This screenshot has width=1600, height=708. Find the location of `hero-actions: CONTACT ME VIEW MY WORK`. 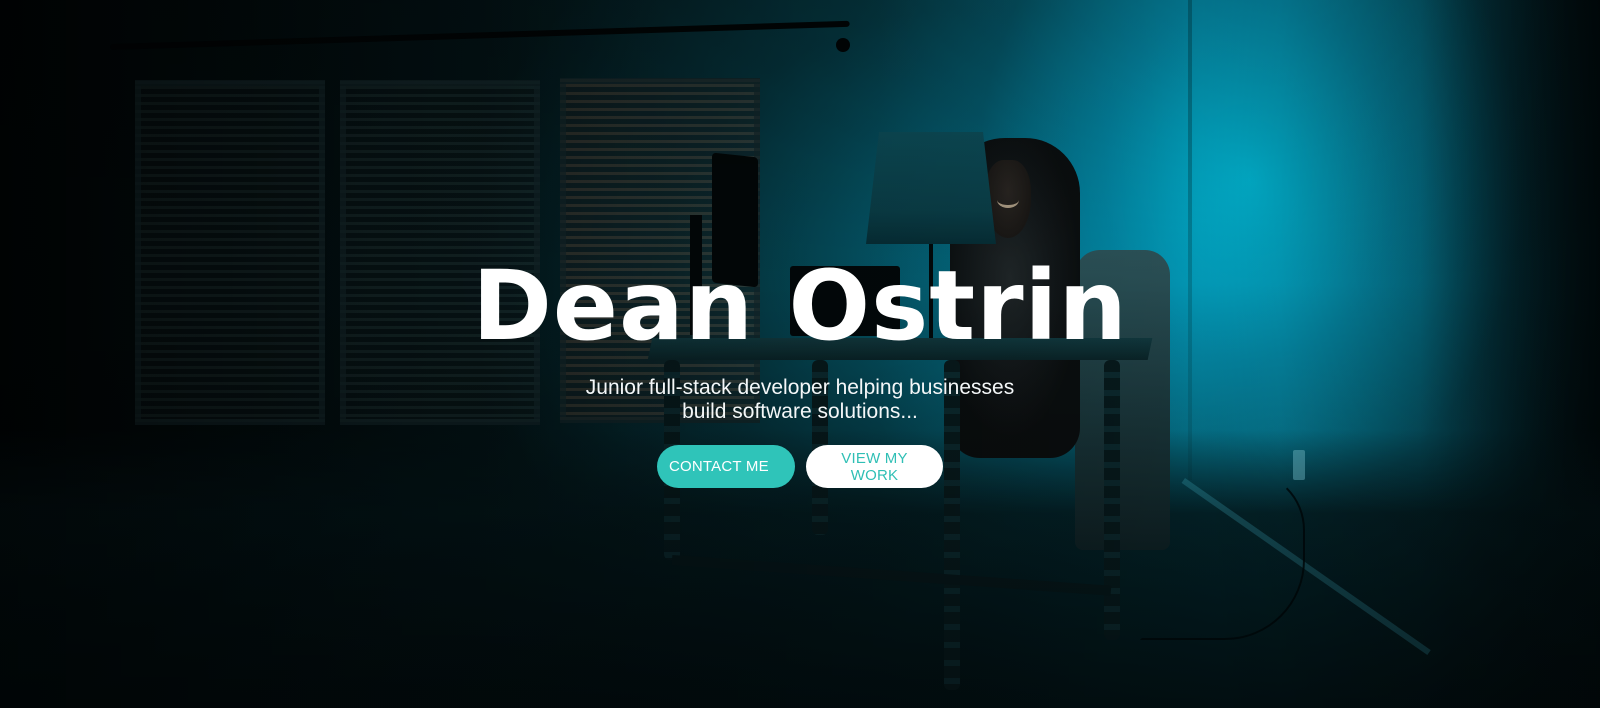

hero-actions: CONTACT ME VIEW MY WORK is located at coordinates (800, 466).